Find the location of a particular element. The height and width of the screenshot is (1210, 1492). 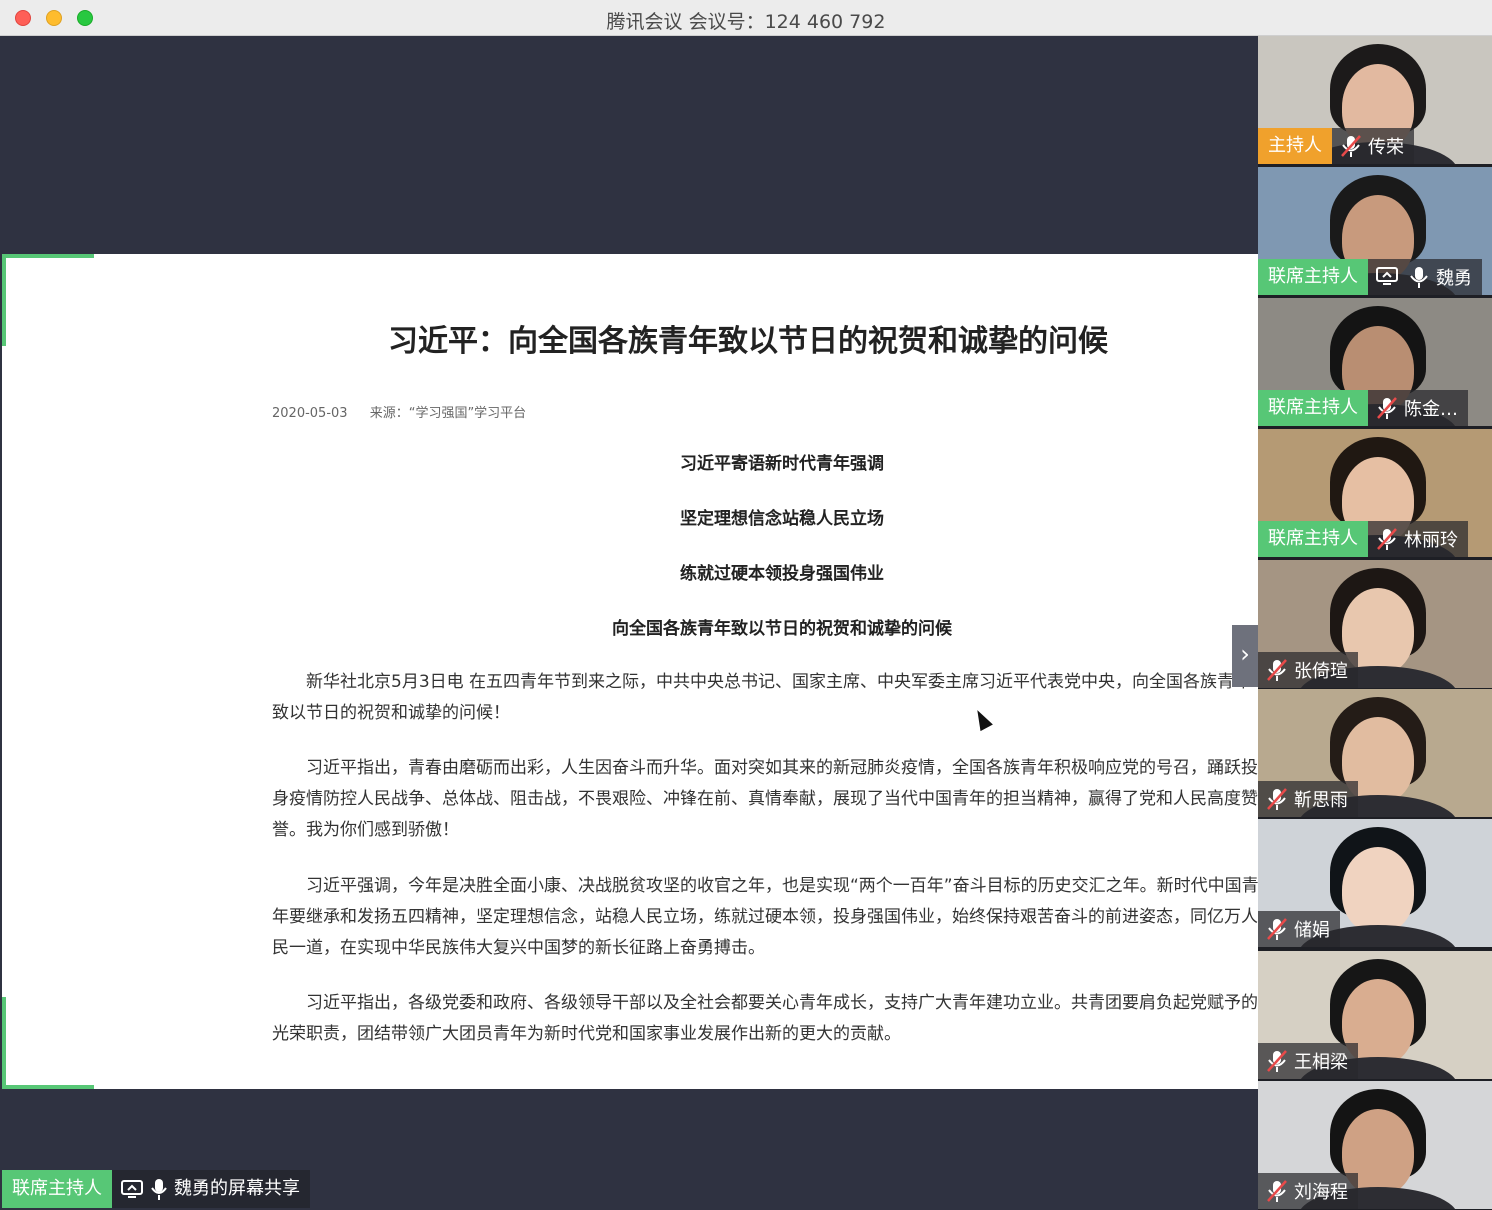

participant-nameplate: 联席主持人 魏勇 is located at coordinates (1370, 277).